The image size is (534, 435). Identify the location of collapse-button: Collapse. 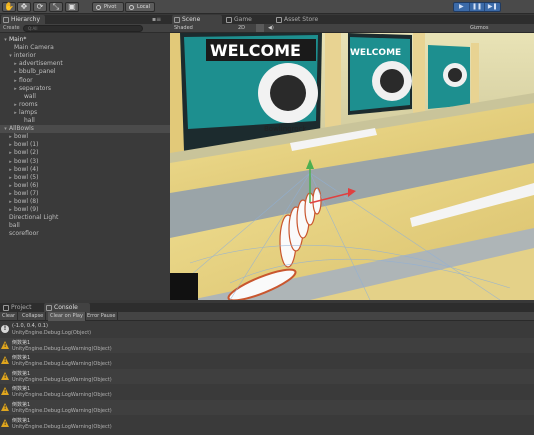
(33, 316).